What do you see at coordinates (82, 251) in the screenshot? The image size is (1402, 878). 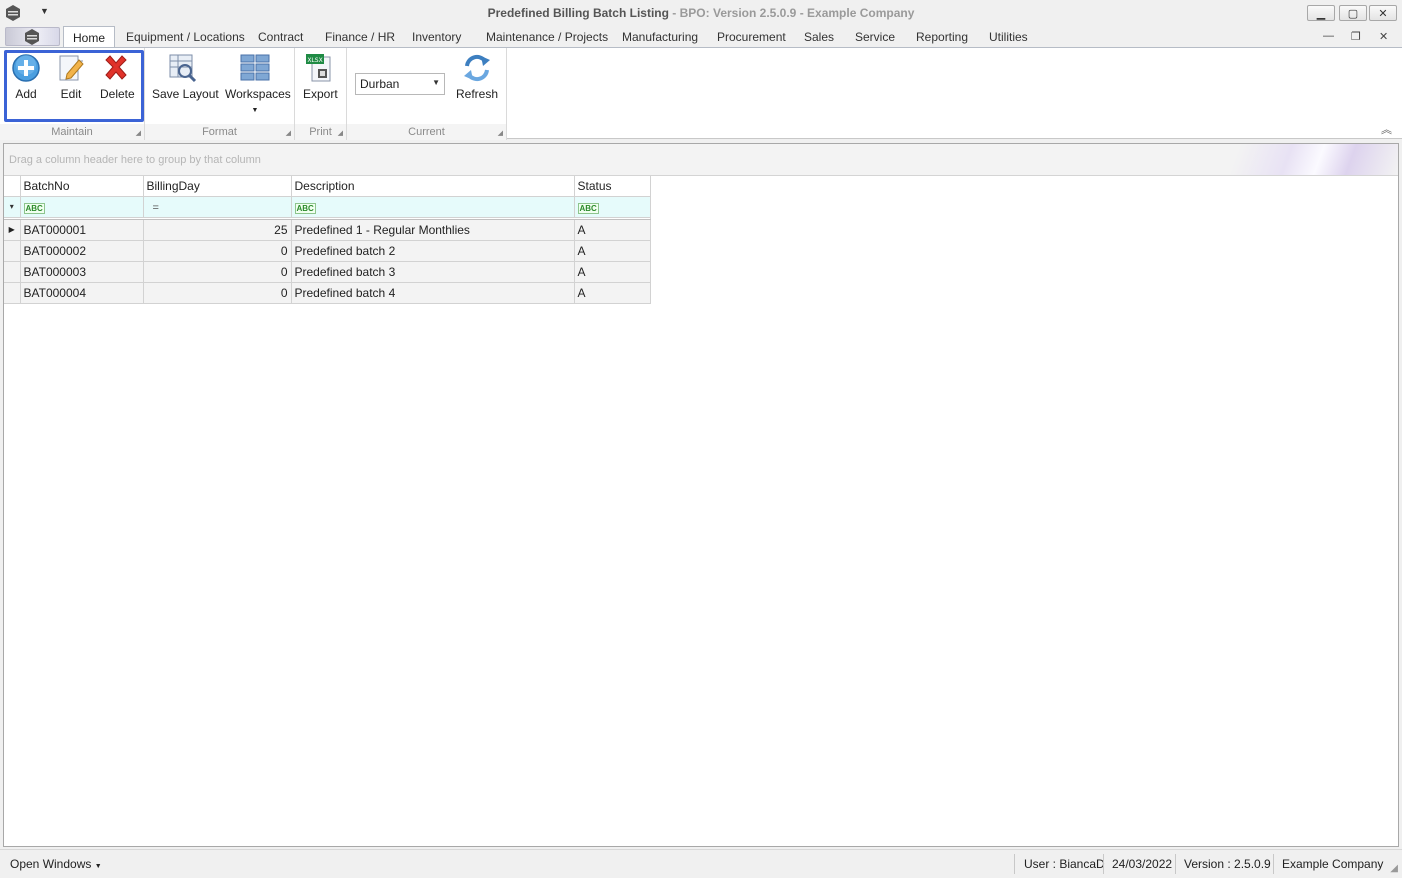 I see `cell-batchno: BAT000002` at bounding box center [82, 251].